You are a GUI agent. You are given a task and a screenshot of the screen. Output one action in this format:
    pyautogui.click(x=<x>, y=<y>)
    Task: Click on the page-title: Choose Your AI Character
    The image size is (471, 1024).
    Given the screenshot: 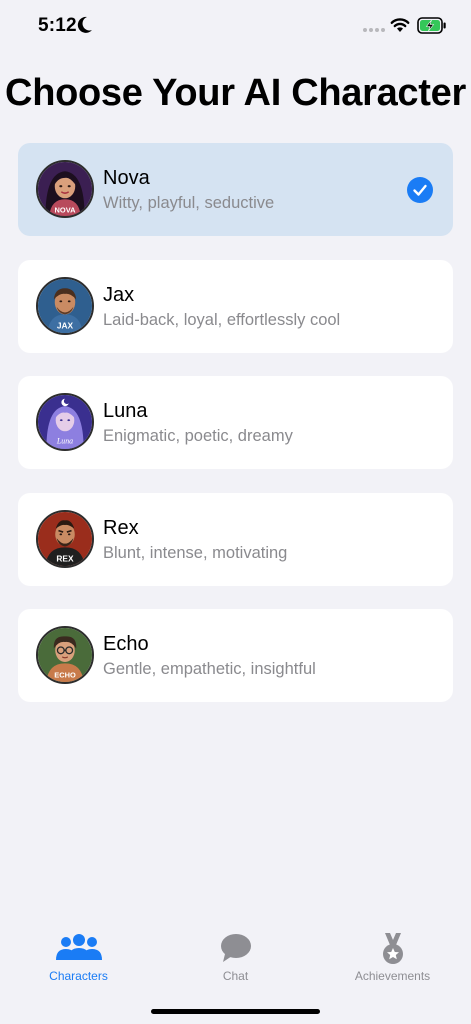 What is the action you would take?
    pyautogui.click(x=235, y=93)
    